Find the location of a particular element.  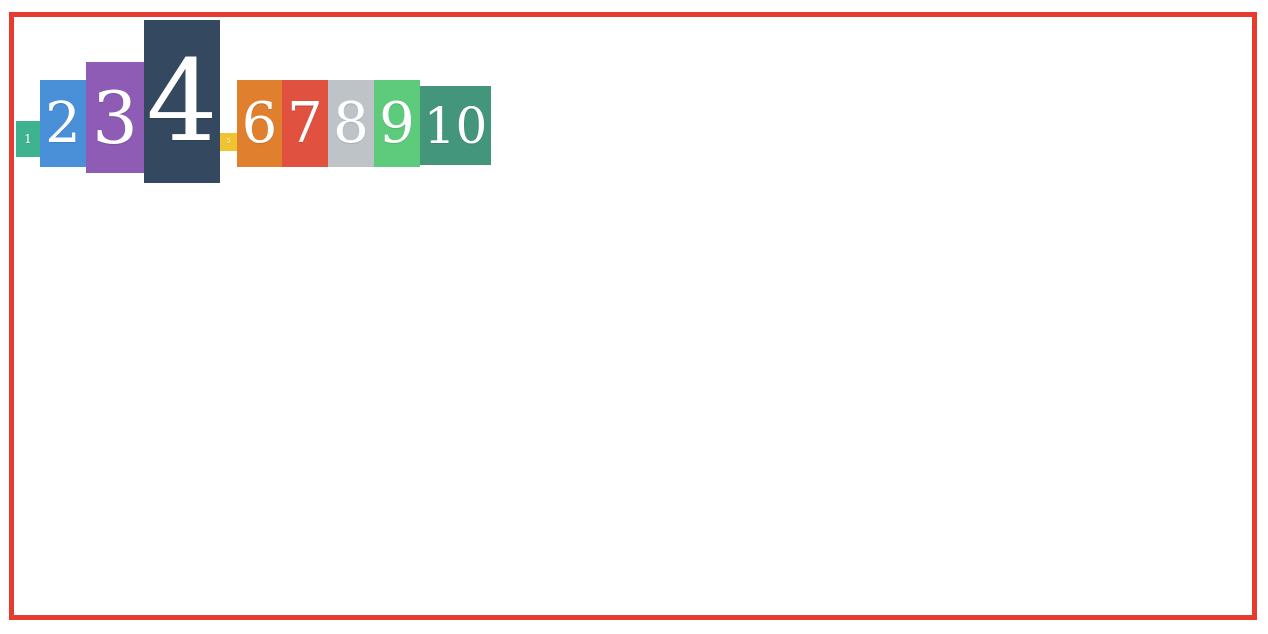

tile-1-label: 1 is located at coordinates (28, 139).